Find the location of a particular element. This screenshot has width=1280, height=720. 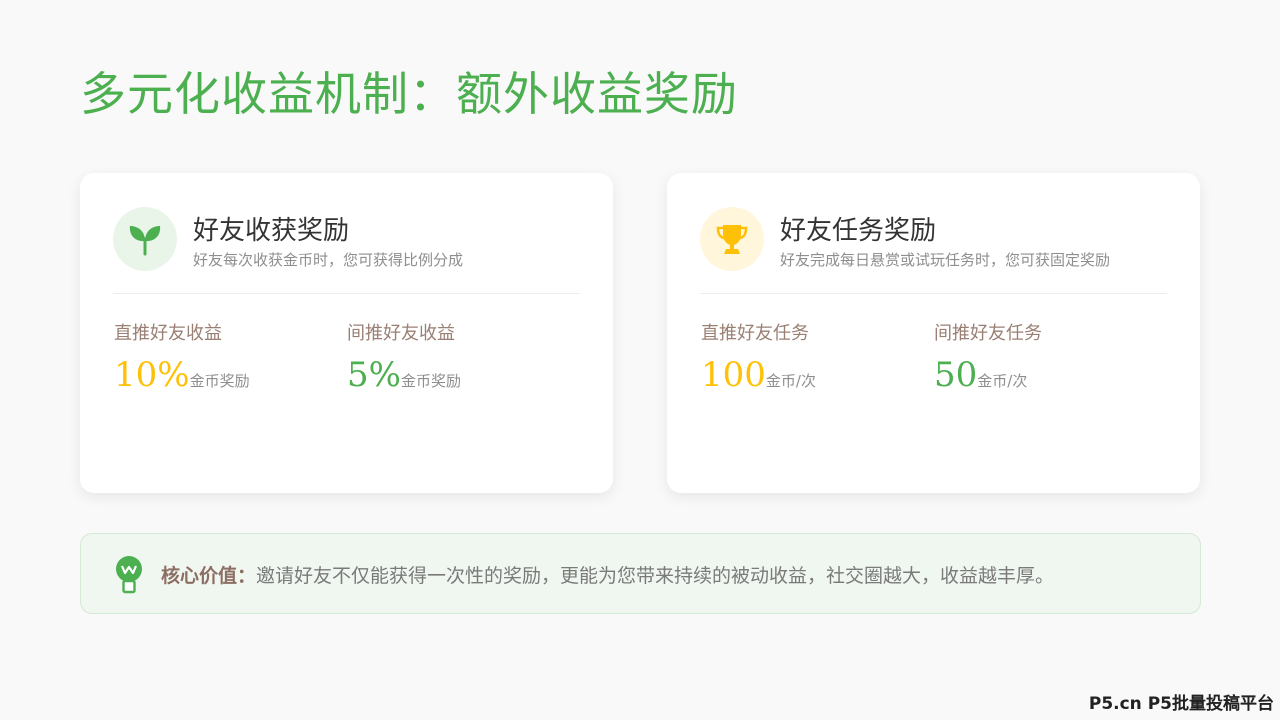

stat-label: 直推好友收益 is located at coordinates (168, 333).